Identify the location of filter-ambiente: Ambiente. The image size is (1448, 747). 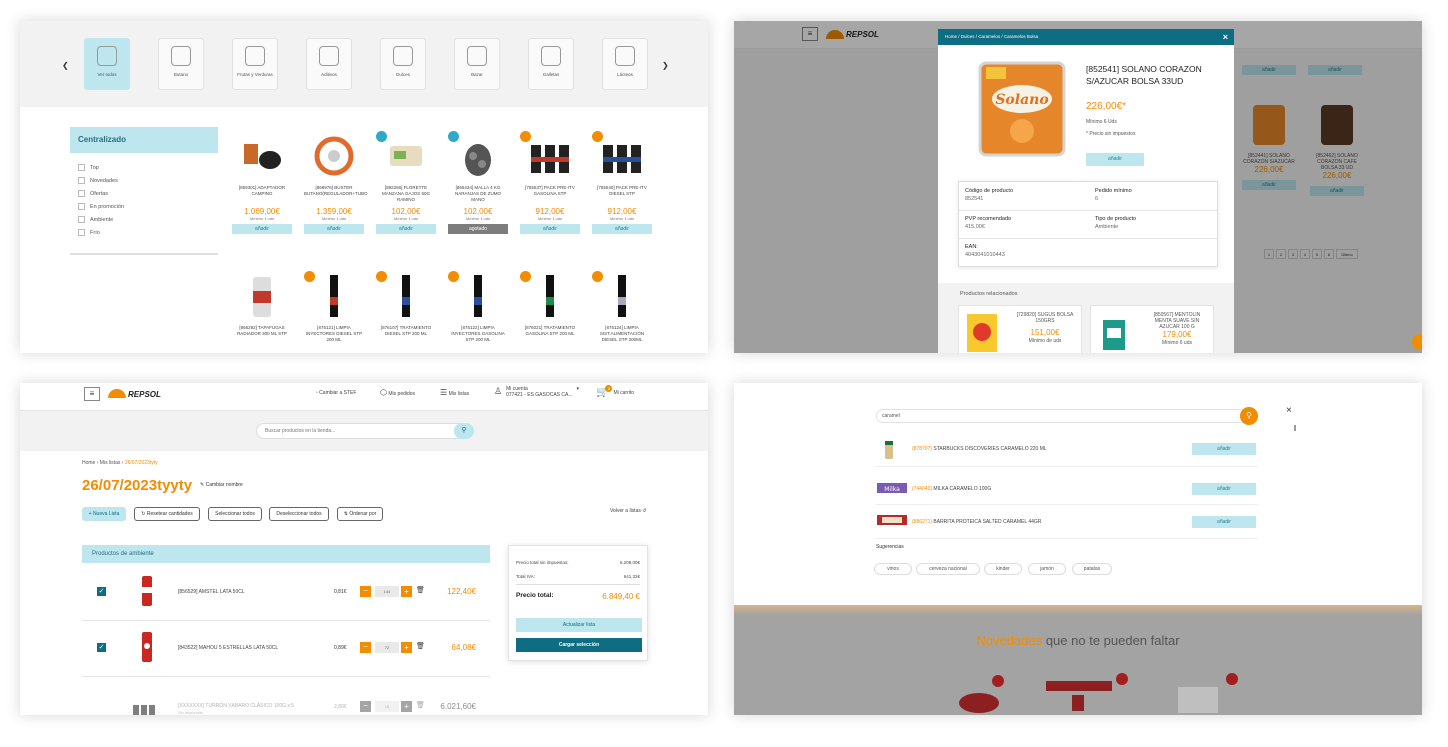
(148, 219).